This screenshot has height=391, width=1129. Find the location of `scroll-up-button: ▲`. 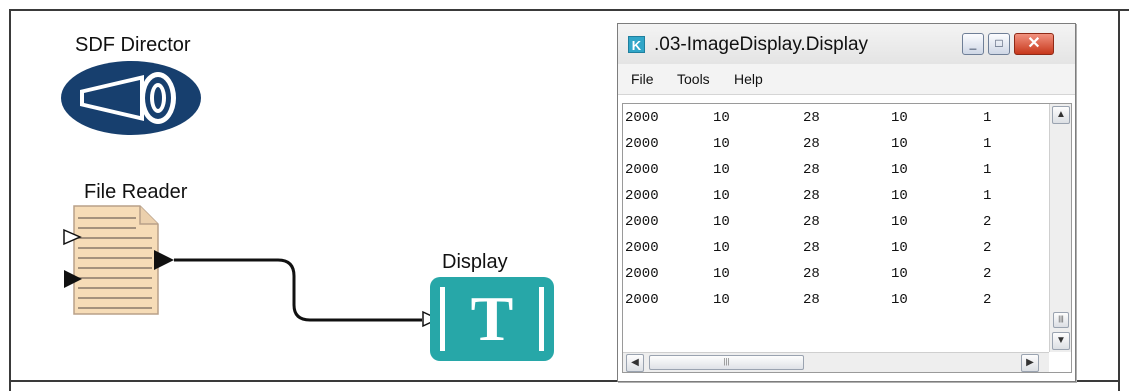

scroll-up-button: ▲ is located at coordinates (1061, 115).